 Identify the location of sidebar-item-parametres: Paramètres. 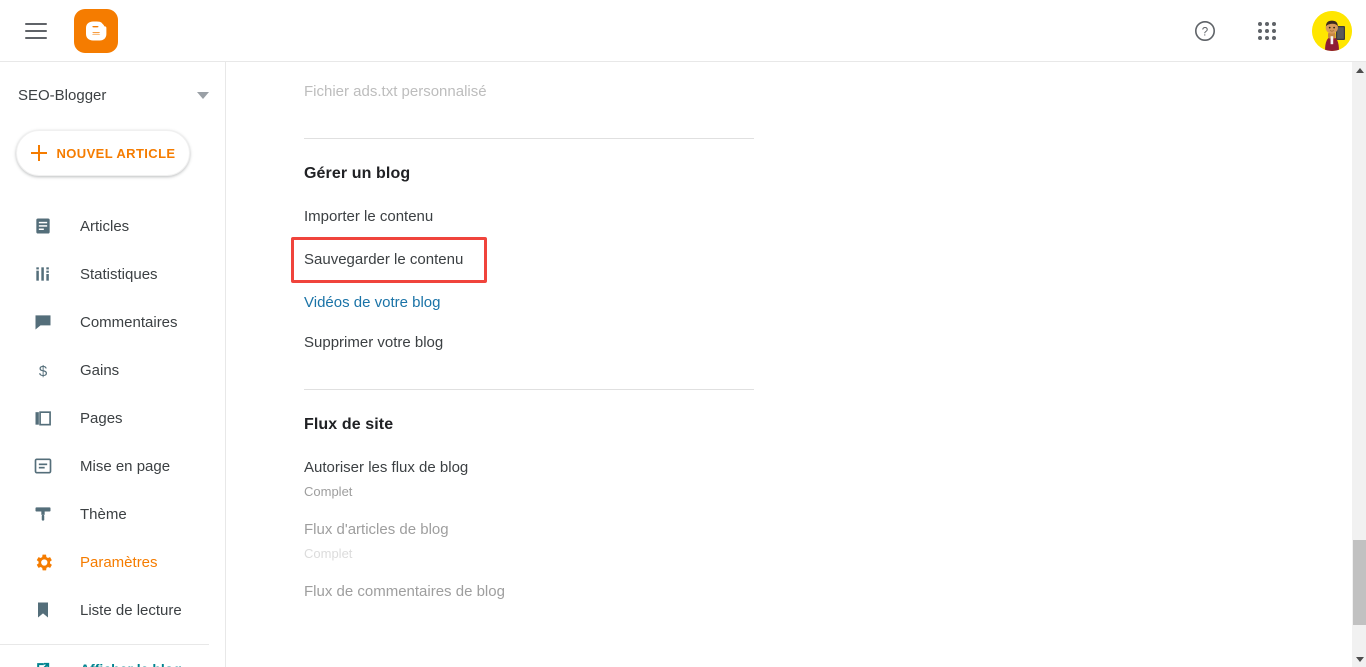
(112, 562).